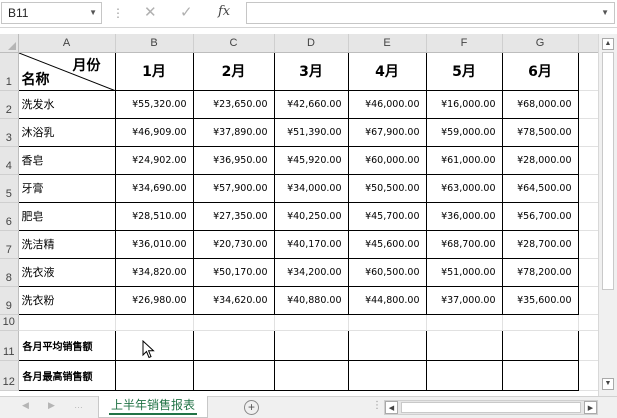 The image size is (617, 418). I want to click on sales-cell: ¥16,000.00, so click(464, 104).